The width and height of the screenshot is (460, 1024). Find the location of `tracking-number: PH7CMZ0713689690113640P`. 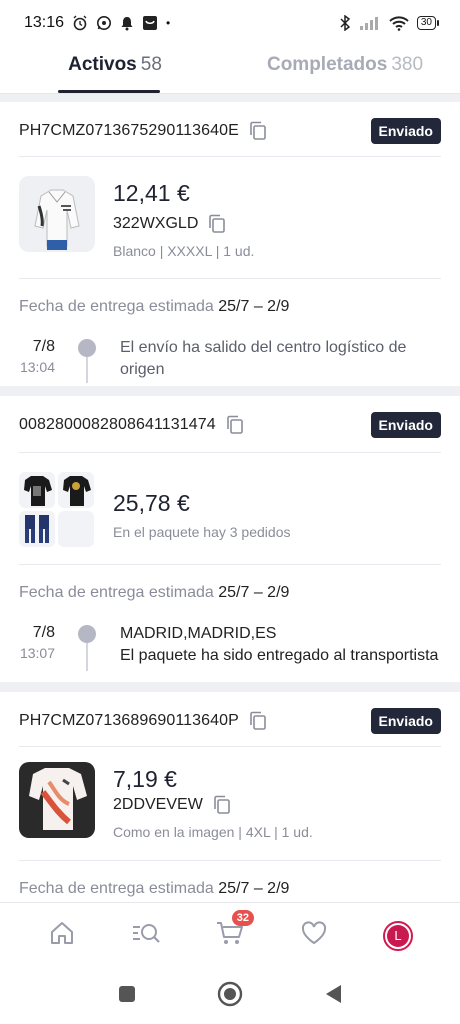

tracking-number: PH7CMZ0713689690113640P is located at coordinates (129, 720).